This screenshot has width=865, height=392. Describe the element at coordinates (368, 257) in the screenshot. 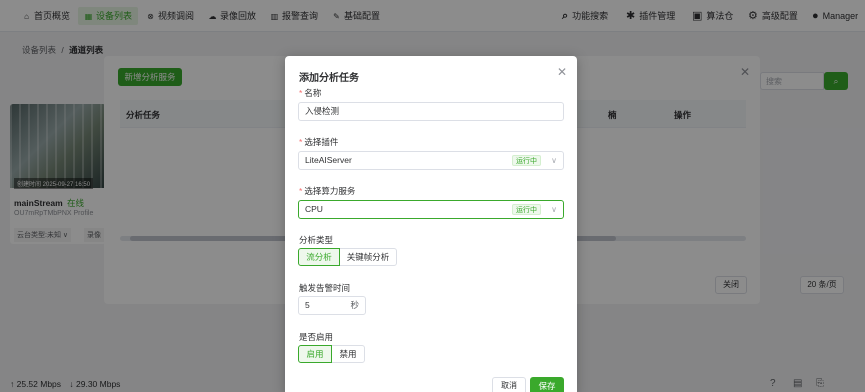

I see `keyframe-analysis-option: 关键帧分析` at that location.